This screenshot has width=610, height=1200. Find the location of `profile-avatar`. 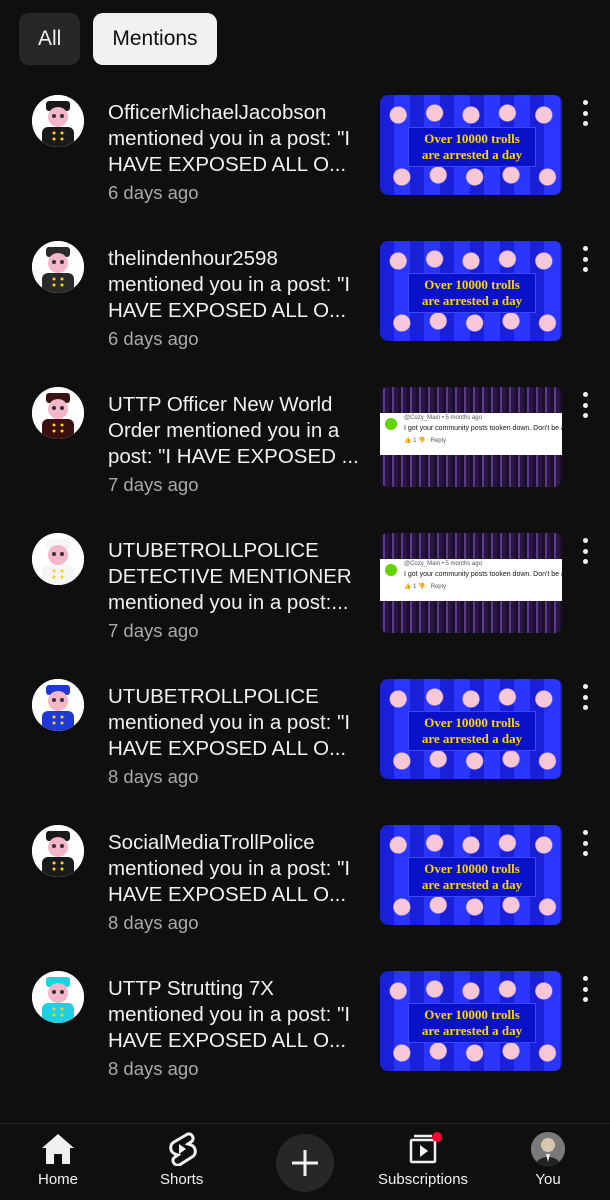

profile-avatar is located at coordinates (548, 1149).